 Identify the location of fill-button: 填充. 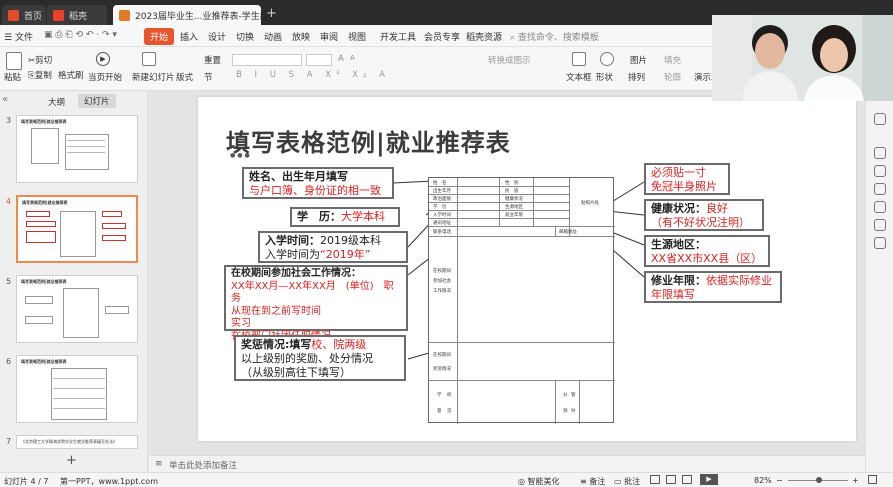
(672, 60).